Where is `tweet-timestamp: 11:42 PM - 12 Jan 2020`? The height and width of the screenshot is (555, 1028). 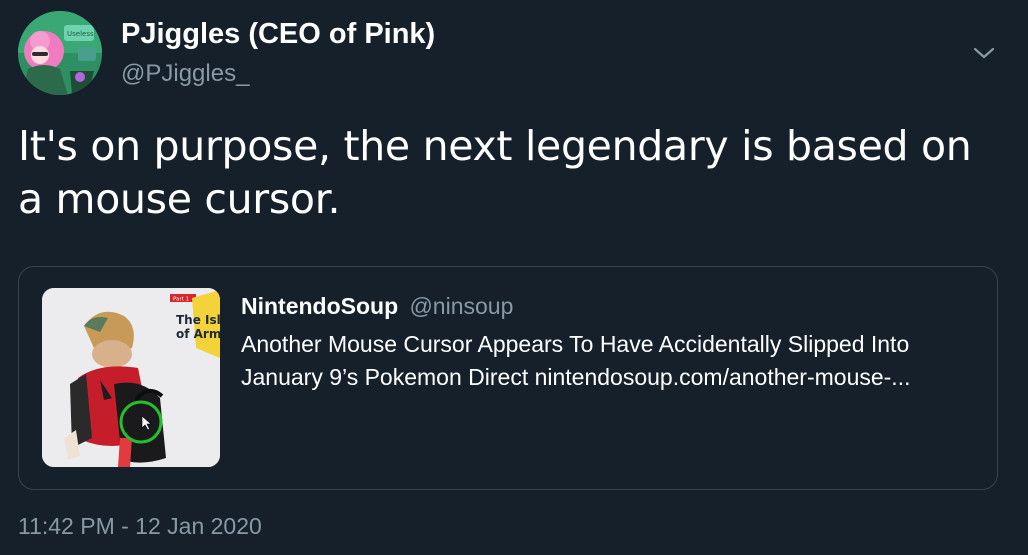 tweet-timestamp: 11:42 PM - 12 Jan 2020 is located at coordinates (140, 526).